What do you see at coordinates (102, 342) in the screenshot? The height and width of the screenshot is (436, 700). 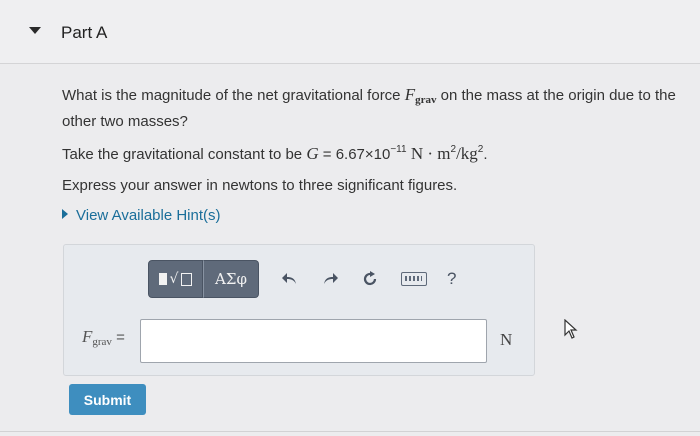 I see `answer-var-subscript: grav` at bounding box center [102, 342].